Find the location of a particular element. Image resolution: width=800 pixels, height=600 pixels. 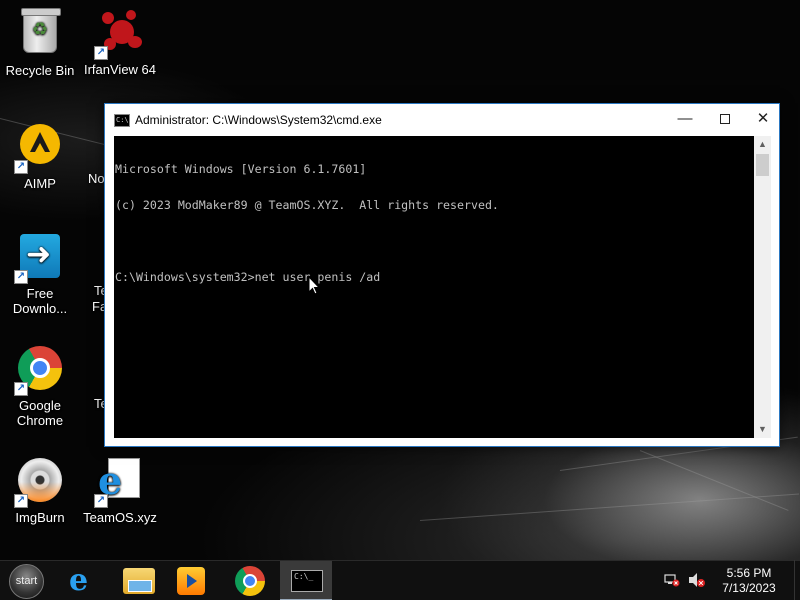

cmd-icon: C:\ is located at coordinates (122, 120).